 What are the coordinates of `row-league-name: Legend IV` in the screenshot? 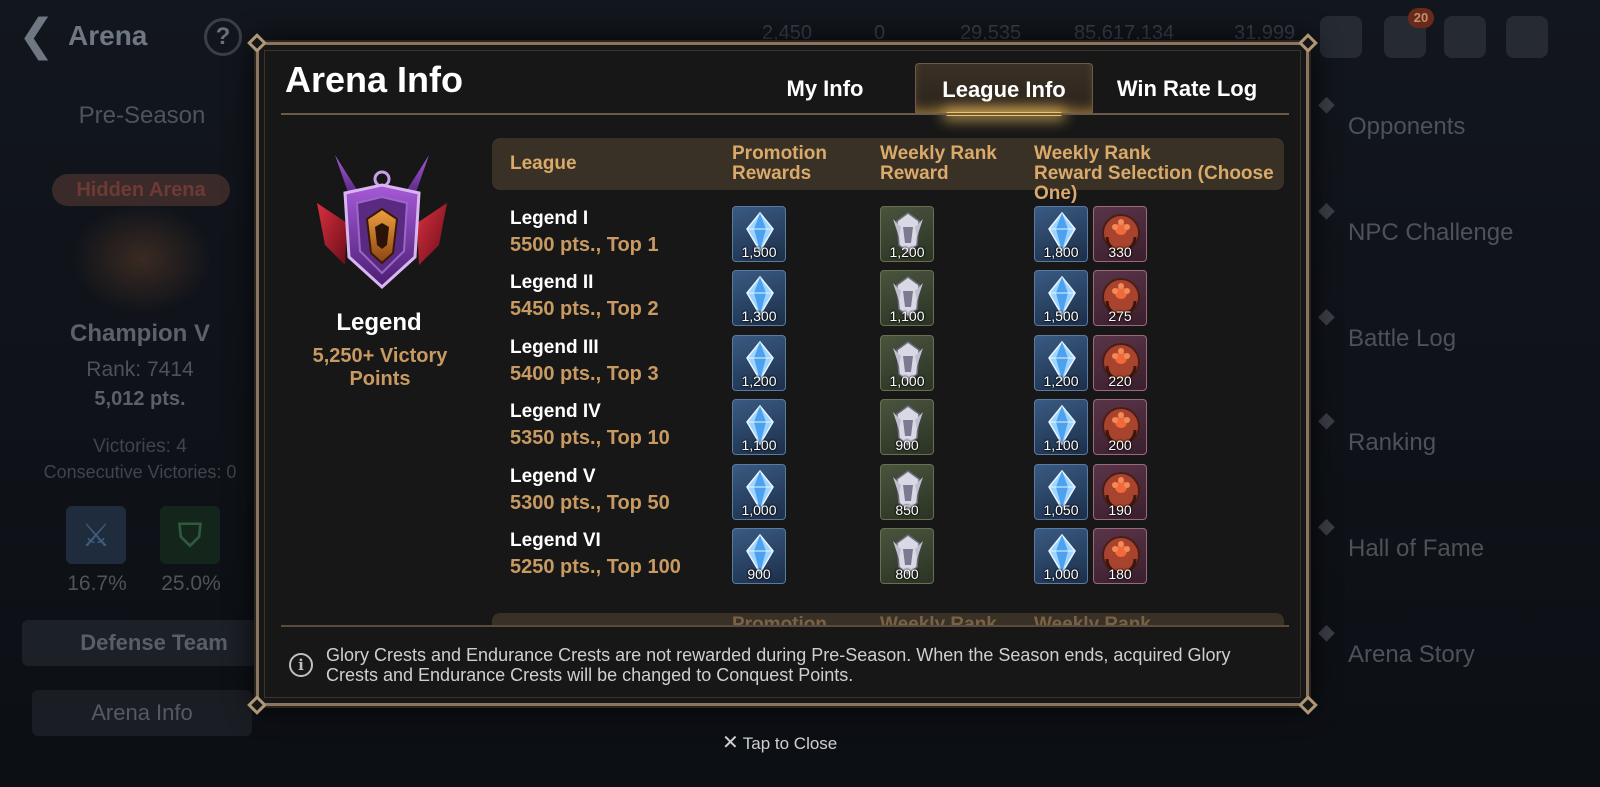 It's located at (555, 412).